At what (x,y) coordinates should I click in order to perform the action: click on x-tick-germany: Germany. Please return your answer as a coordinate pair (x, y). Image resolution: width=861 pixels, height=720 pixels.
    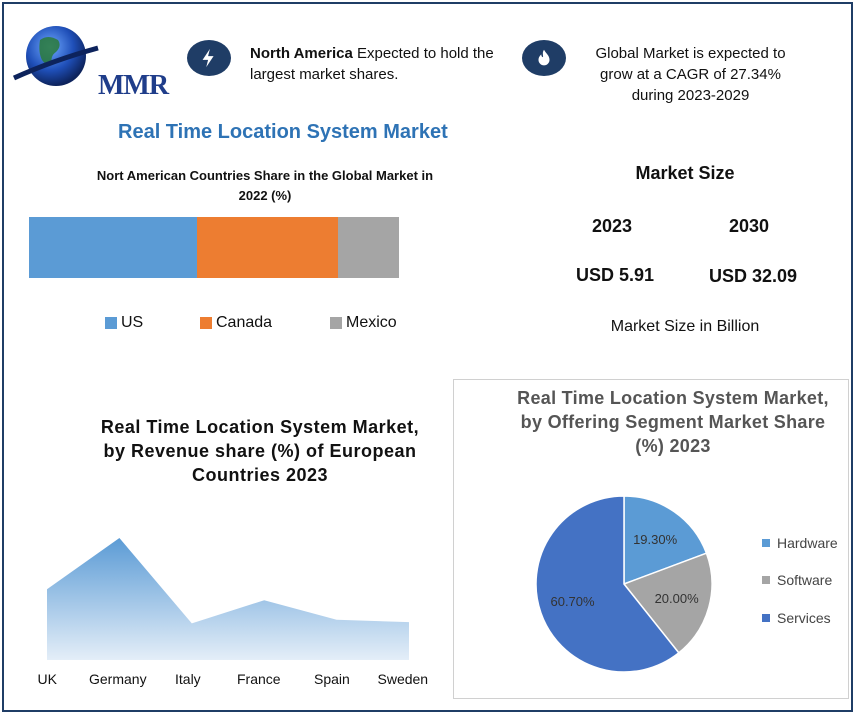
    Looking at the image, I should click on (118, 679).